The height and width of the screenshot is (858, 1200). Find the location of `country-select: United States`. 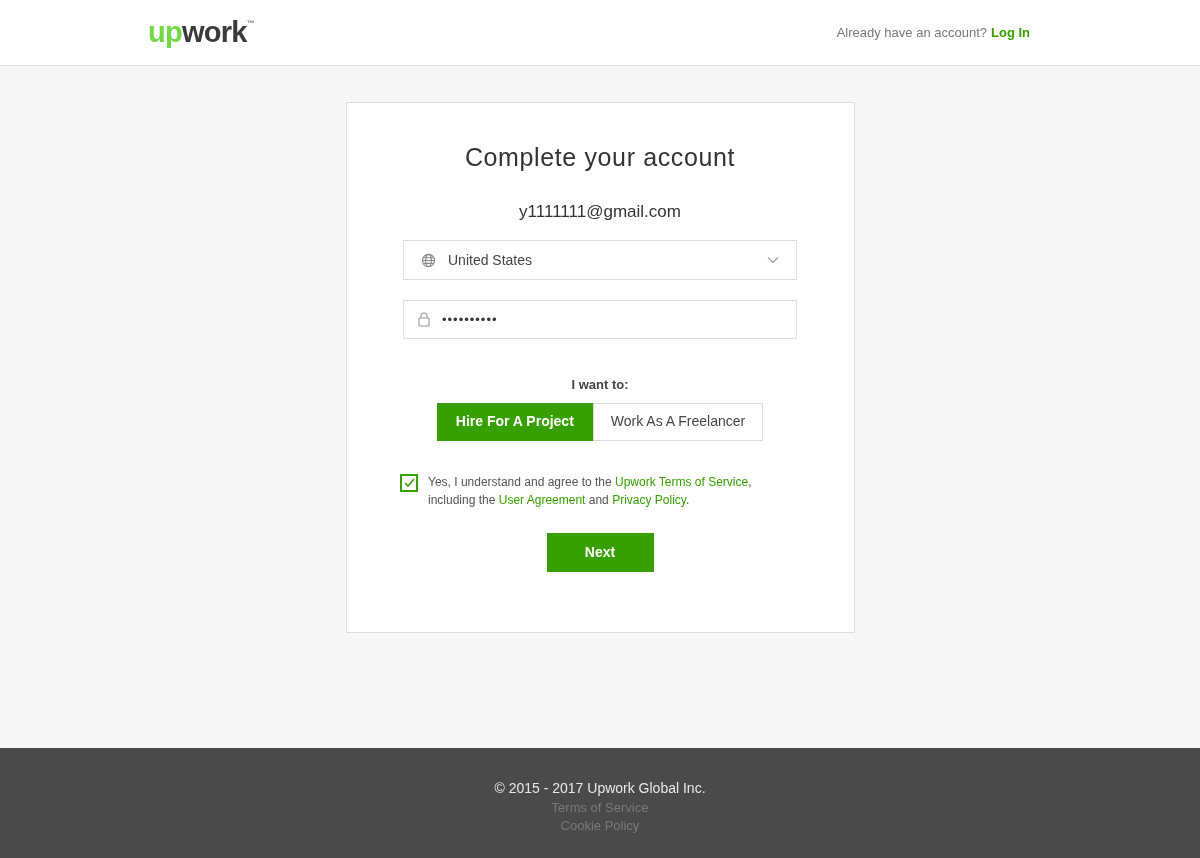

country-select: United States is located at coordinates (600, 260).